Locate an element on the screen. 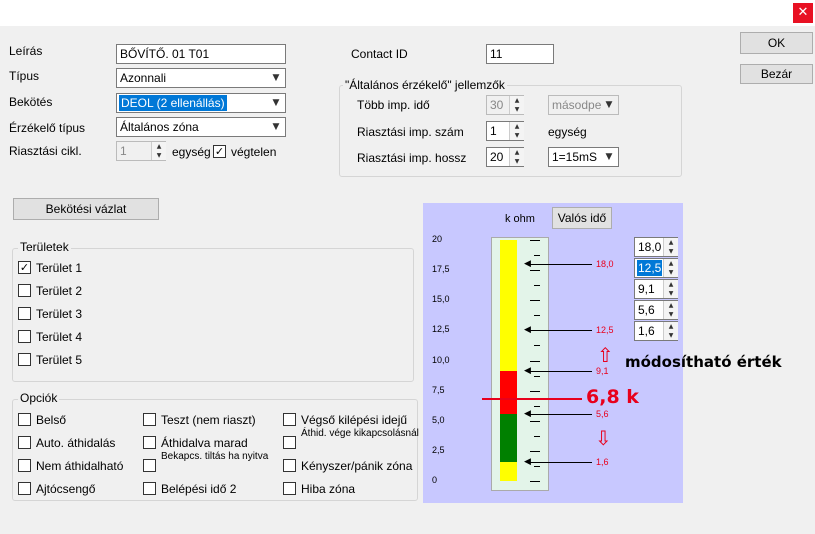  sensor-group-title: "Általános érzékelő" jellemzők is located at coordinates (425, 85).